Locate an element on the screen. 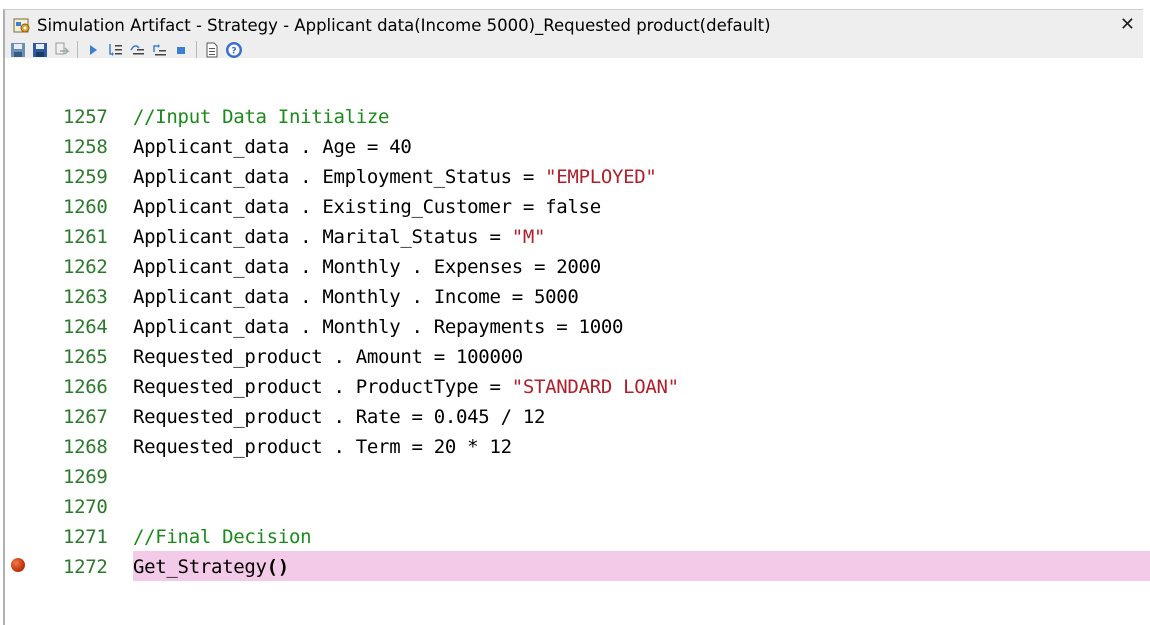 This screenshot has height=625, width=1150. line-number: 1268 is located at coordinates (85, 447).